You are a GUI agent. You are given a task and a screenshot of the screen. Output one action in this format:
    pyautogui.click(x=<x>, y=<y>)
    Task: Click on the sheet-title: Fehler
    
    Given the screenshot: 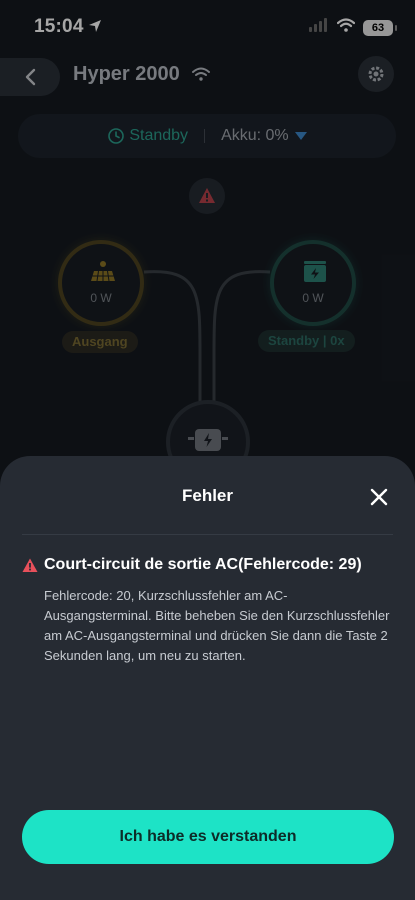 What is the action you would take?
    pyautogui.click(x=207, y=495)
    